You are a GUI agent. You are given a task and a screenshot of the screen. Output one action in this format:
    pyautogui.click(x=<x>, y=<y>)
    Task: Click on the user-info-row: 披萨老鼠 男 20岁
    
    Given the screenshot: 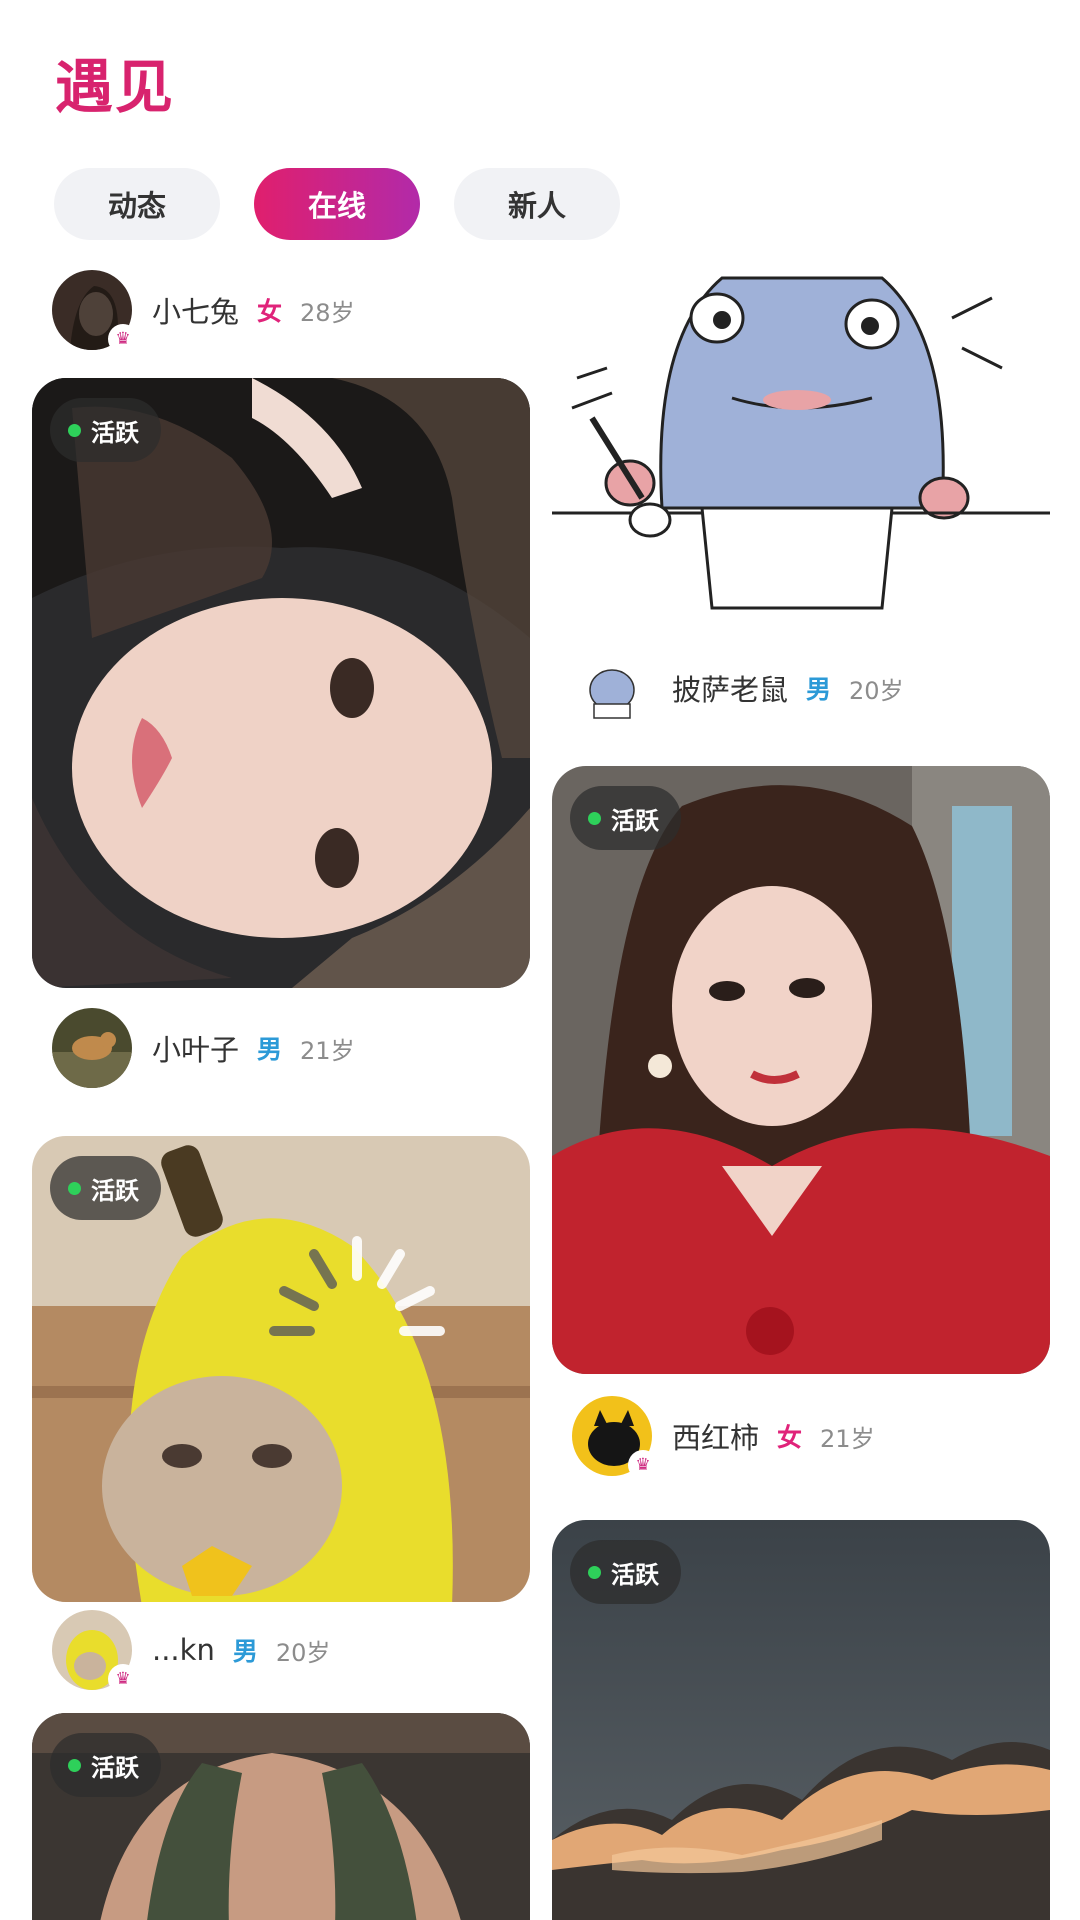 What is the action you would take?
    pyautogui.click(x=738, y=688)
    